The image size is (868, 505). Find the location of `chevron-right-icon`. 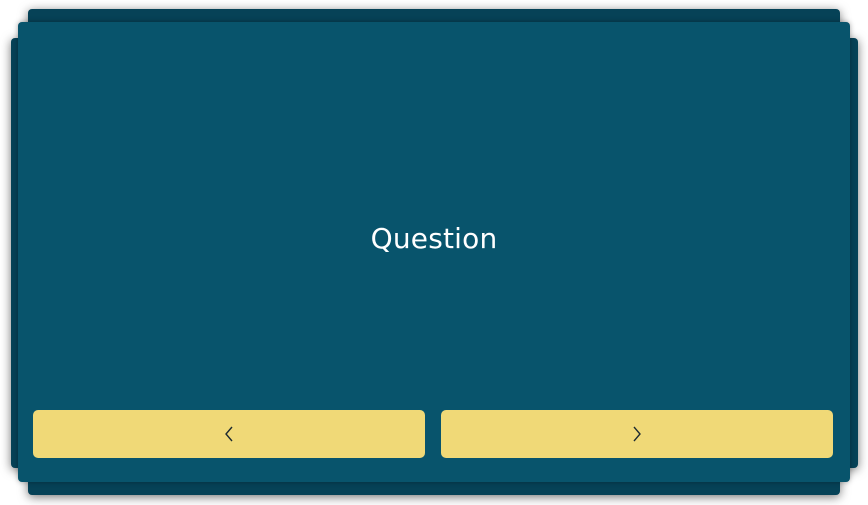

chevron-right-icon is located at coordinates (637, 434).